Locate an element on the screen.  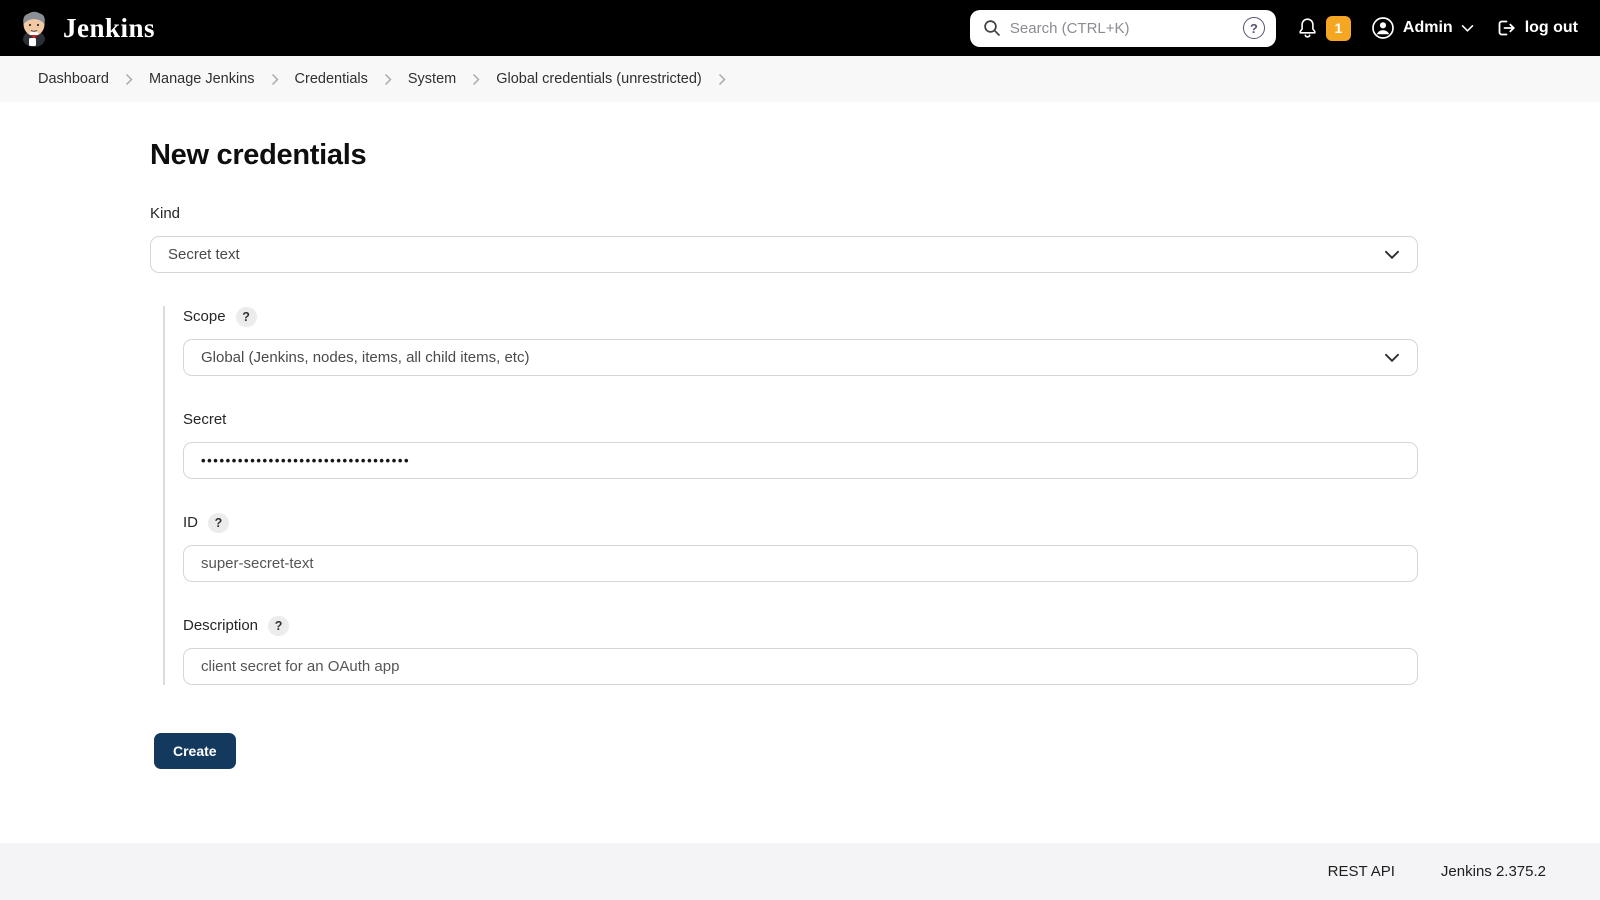
search-icon is located at coordinates (992, 28).